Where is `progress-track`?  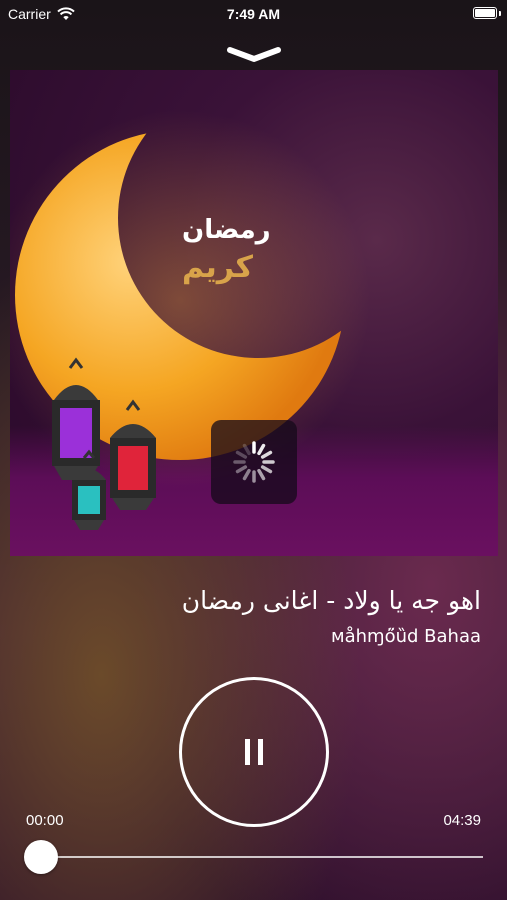 progress-track is located at coordinates (262, 857).